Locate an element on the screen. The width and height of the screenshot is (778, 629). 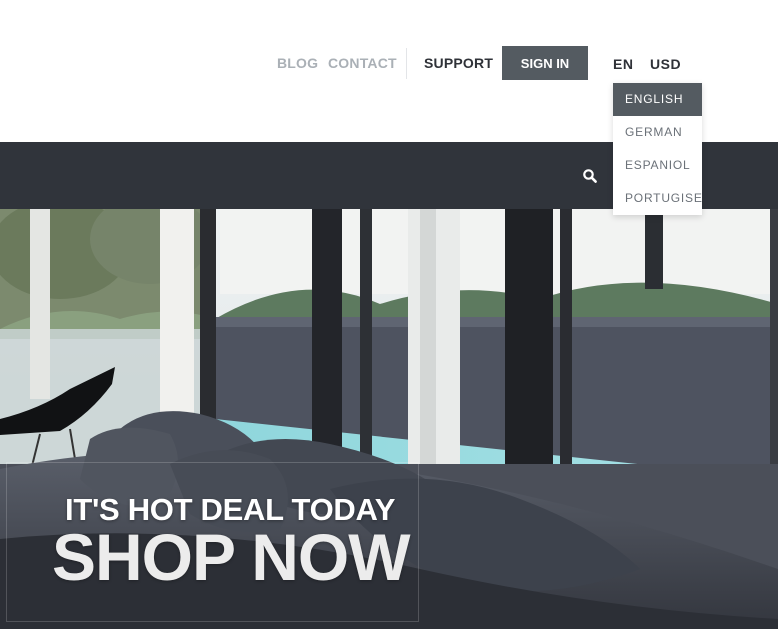
language-dropdown: ENGLISH GERMAN ESPANIOL PORTUGISE is located at coordinates (657, 149).